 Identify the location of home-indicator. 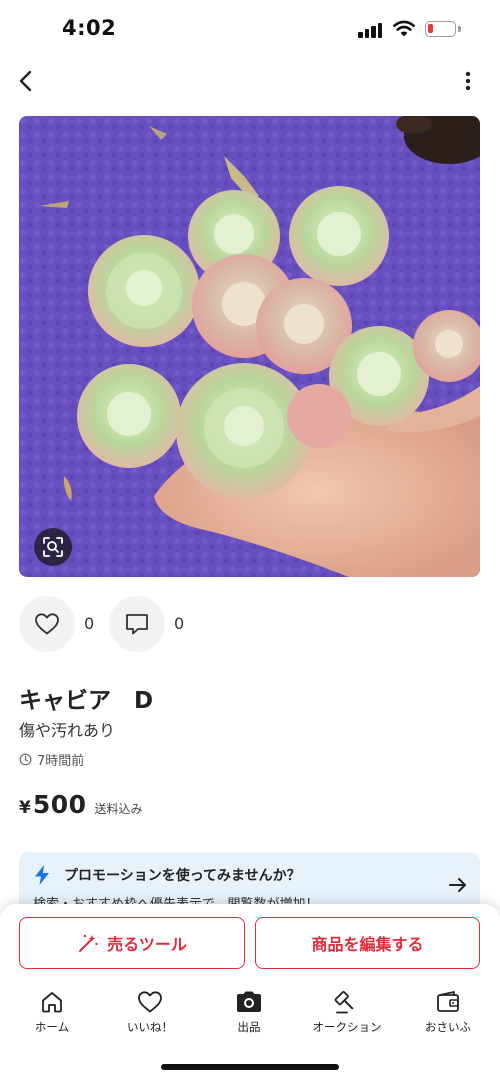
(250, 1067).